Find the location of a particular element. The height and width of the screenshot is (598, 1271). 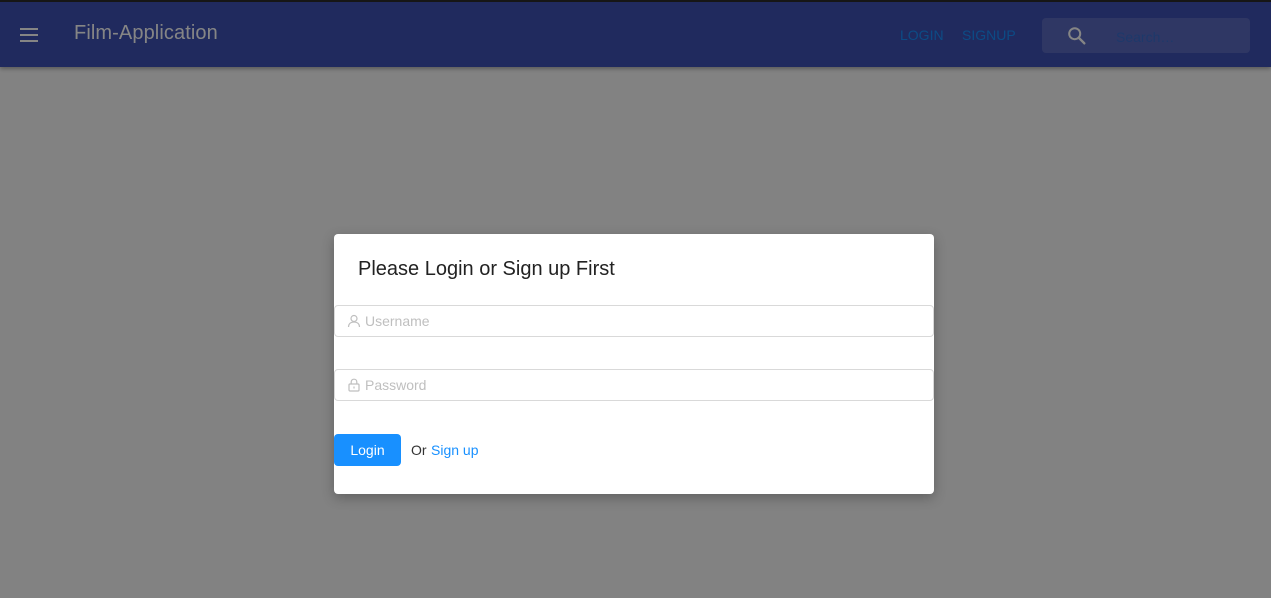

username-input is located at coordinates (645, 321).